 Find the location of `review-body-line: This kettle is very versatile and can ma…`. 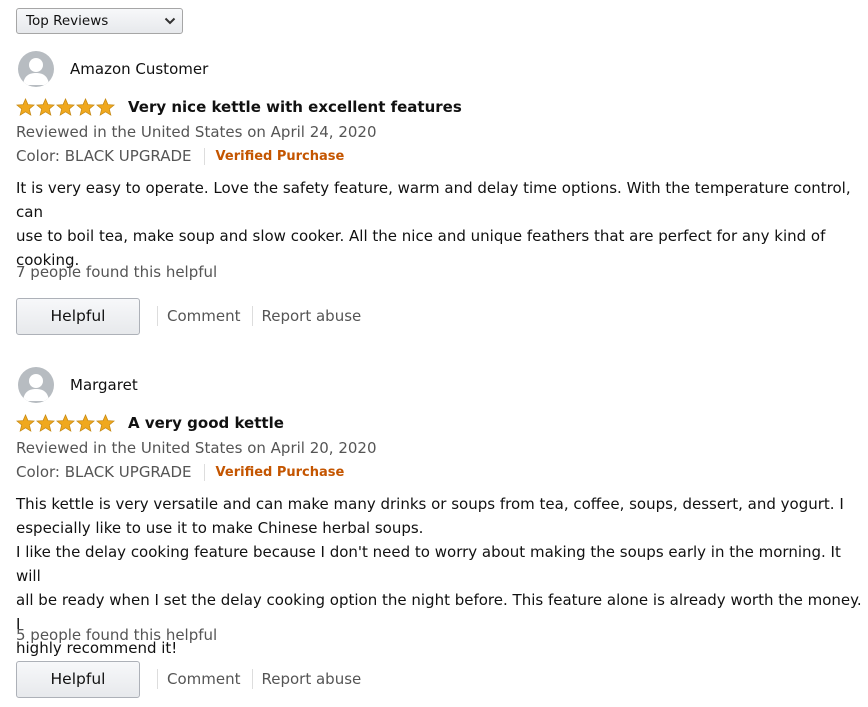

review-body-line: This kettle is very versatile and can ma… is located at coordinates (430, 504).